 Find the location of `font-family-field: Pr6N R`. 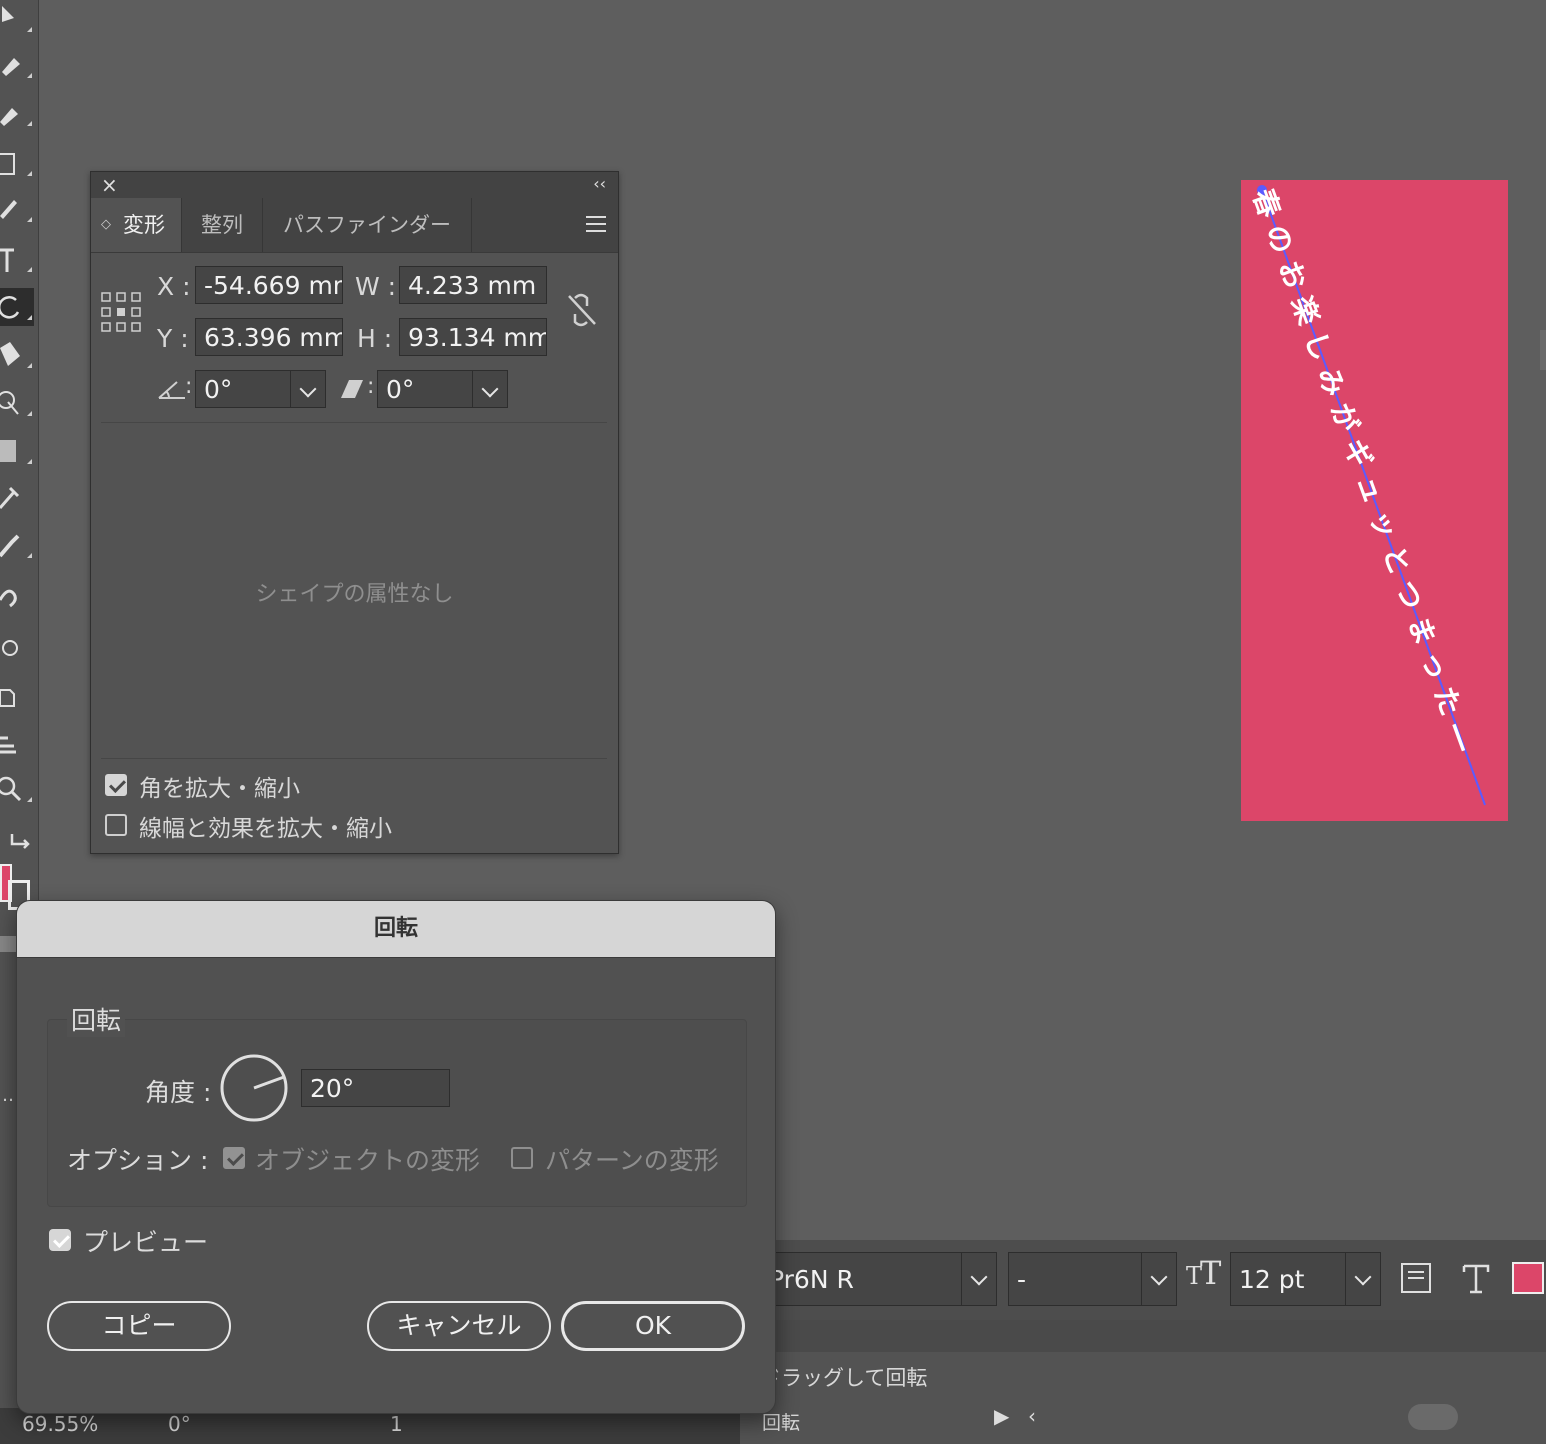

font-family-field: Pr6N R is located at coordinates (861, 1279).